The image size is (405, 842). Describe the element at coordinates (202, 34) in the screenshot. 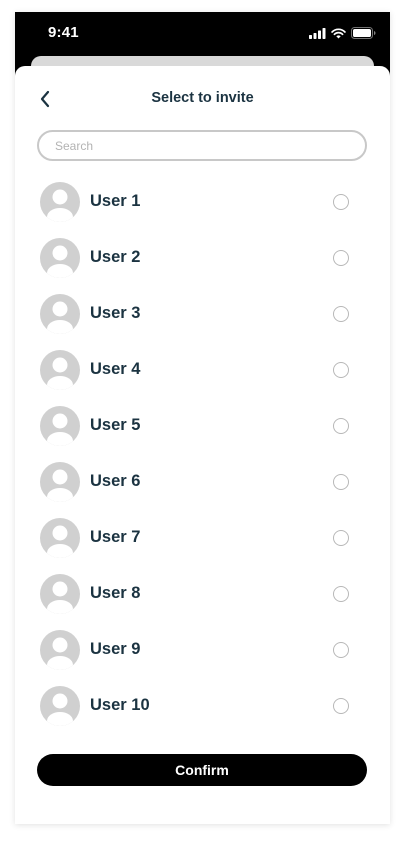

I see `status-bar: 9:41` at that location.